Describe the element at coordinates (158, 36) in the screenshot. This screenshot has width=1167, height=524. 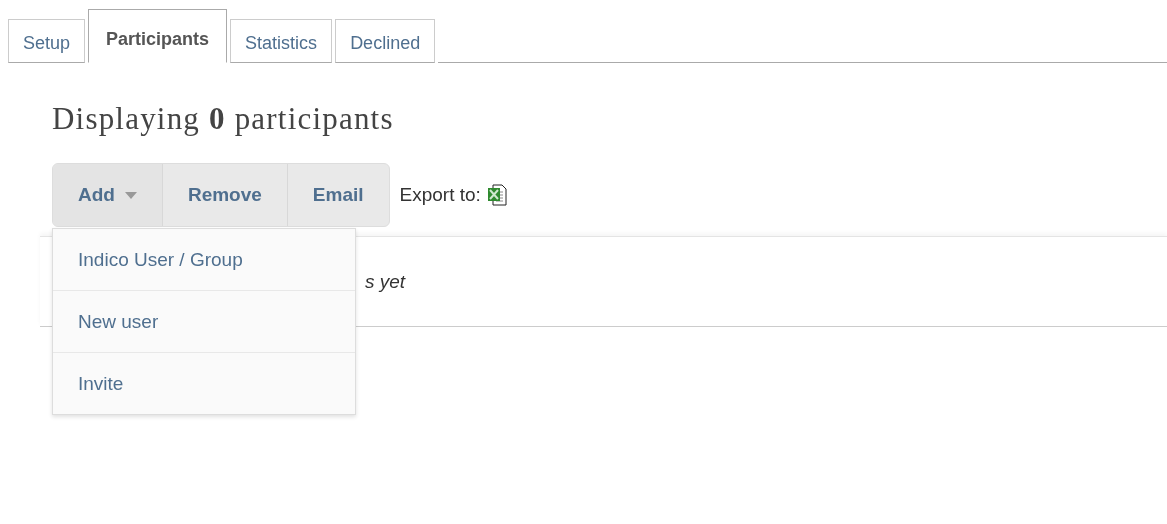
I see `tab: Participants` at that location.